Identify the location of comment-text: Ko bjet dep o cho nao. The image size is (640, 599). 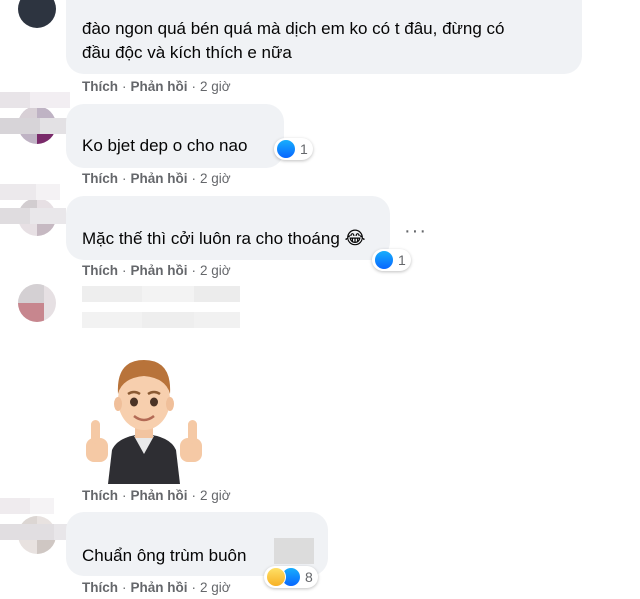
(165, 145).